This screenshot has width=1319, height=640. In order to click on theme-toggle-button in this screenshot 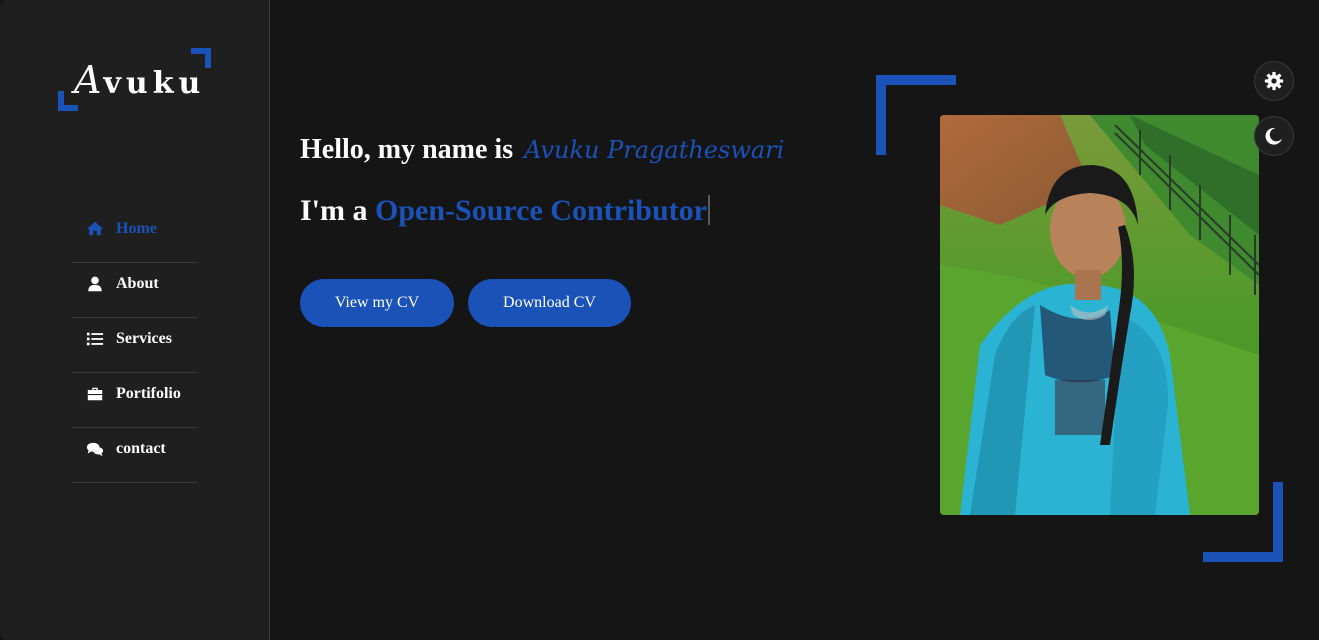, I will do `click(1274, 136)`.